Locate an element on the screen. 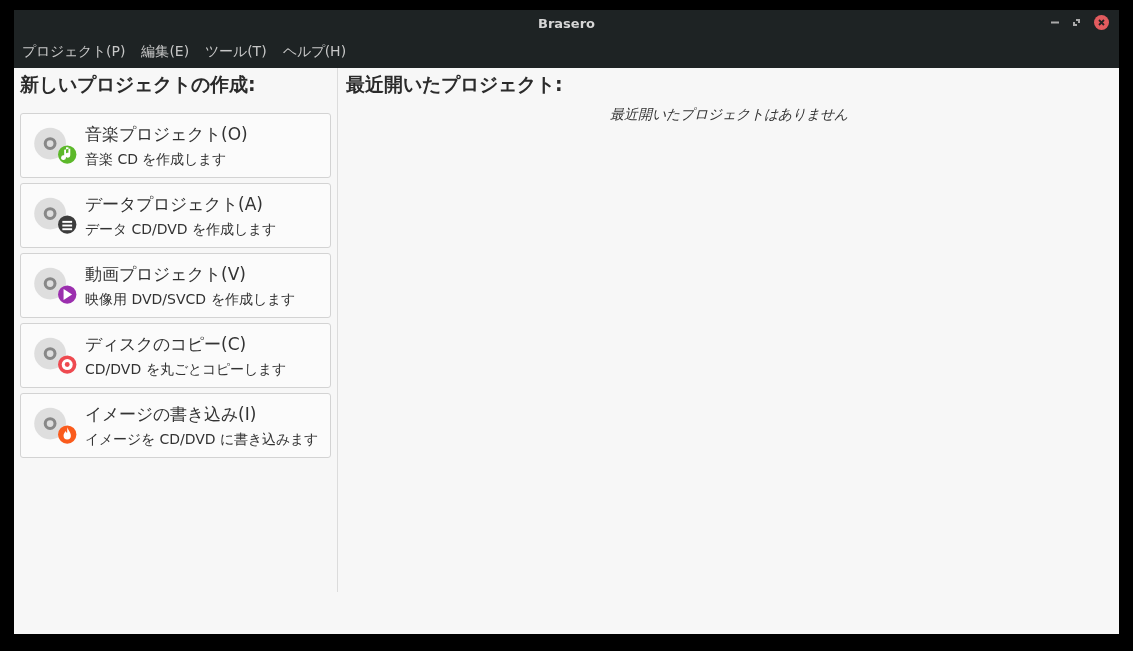 This screenshot has width=1133, height=651. menu-item: ヘルプ(H) is located at coordinates (314, 52).